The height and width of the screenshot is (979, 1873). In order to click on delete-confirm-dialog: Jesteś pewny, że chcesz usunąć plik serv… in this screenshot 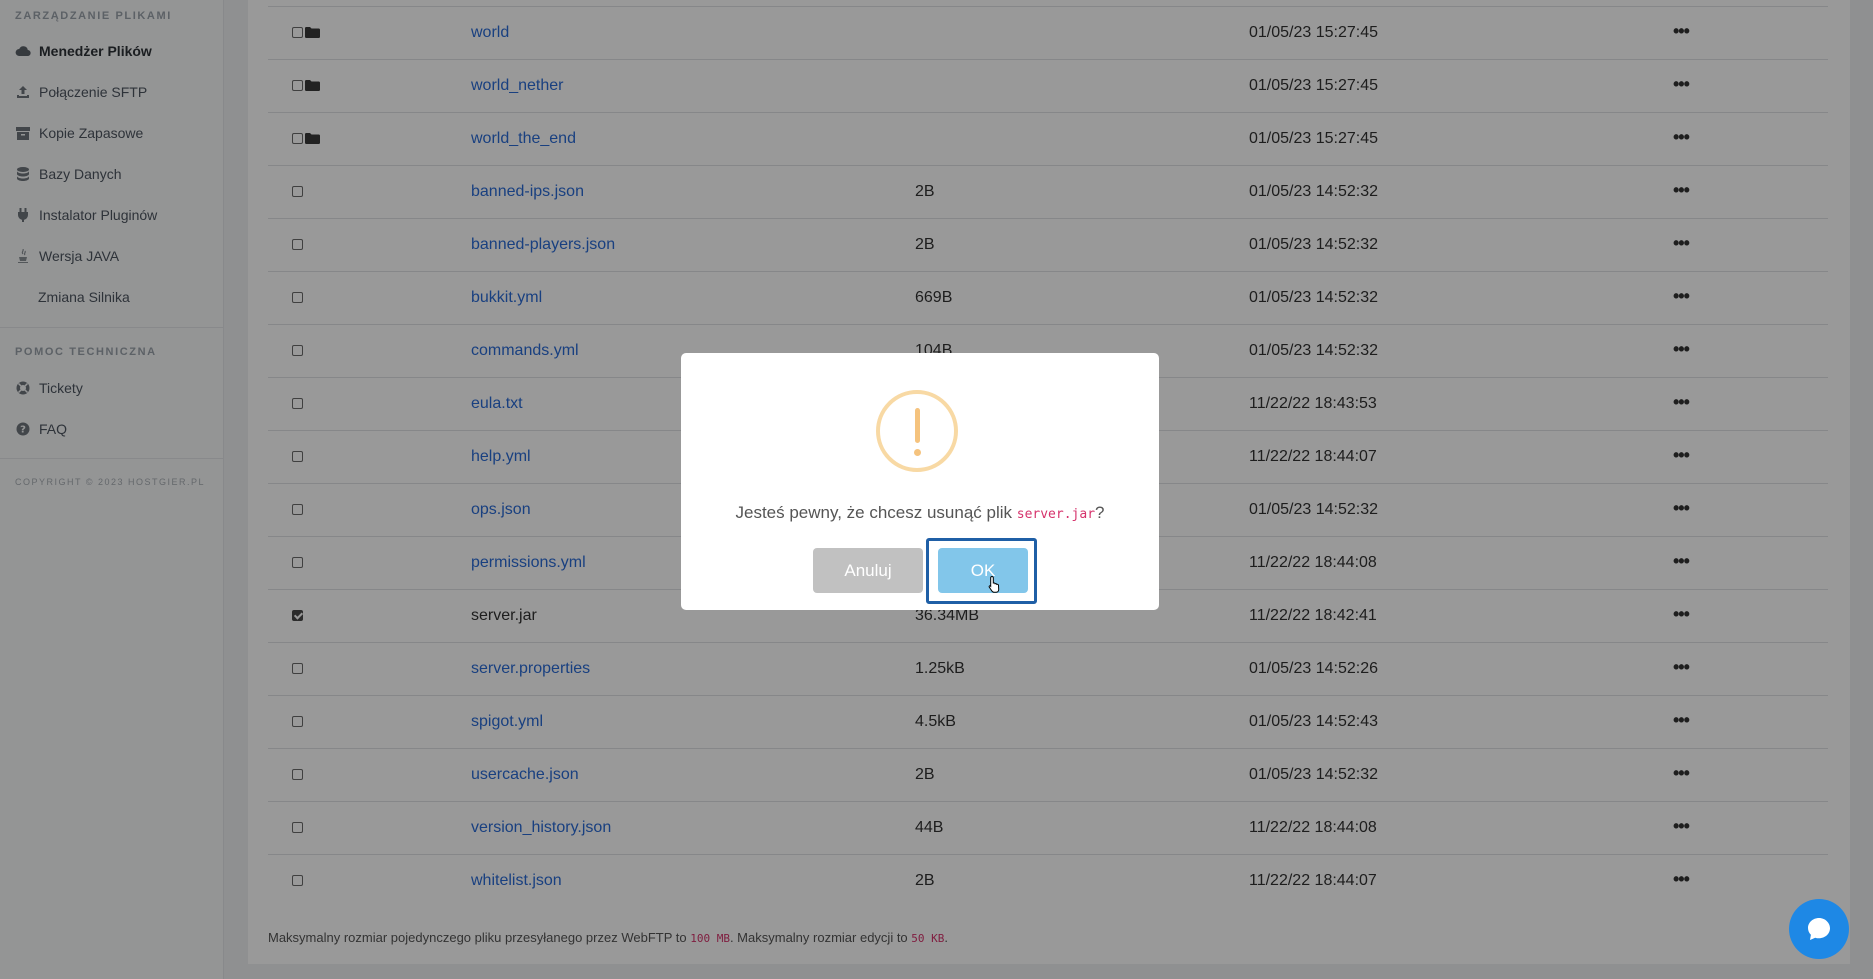, I will do `click(920, 481)`.